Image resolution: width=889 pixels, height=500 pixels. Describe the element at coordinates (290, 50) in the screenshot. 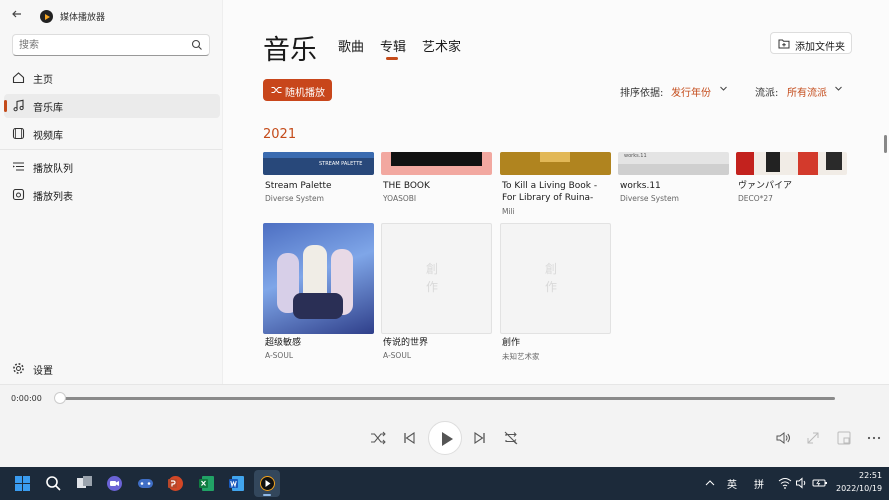

I see `page-title: 音乐` at that location.